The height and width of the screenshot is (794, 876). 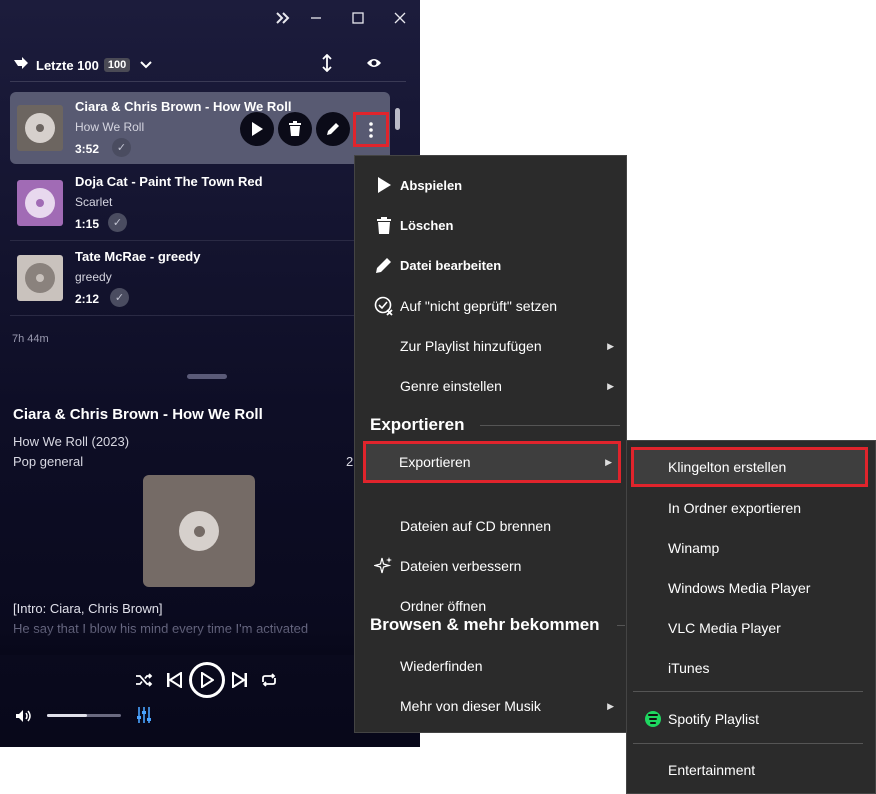 I want to click on track-duration: 3:52, so click(x=87, y=149).